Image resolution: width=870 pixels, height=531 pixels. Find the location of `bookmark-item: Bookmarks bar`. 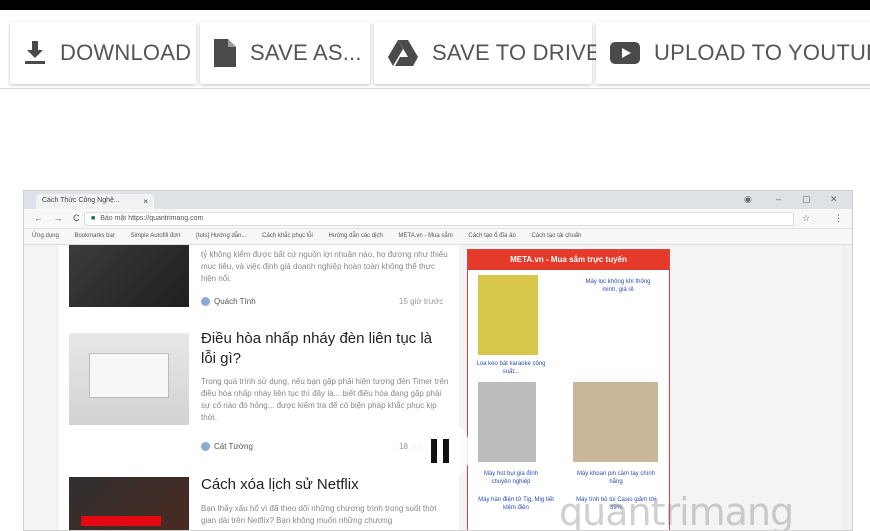

bookmark-item: Bookmarks bar is located at coordinates (94, 236).